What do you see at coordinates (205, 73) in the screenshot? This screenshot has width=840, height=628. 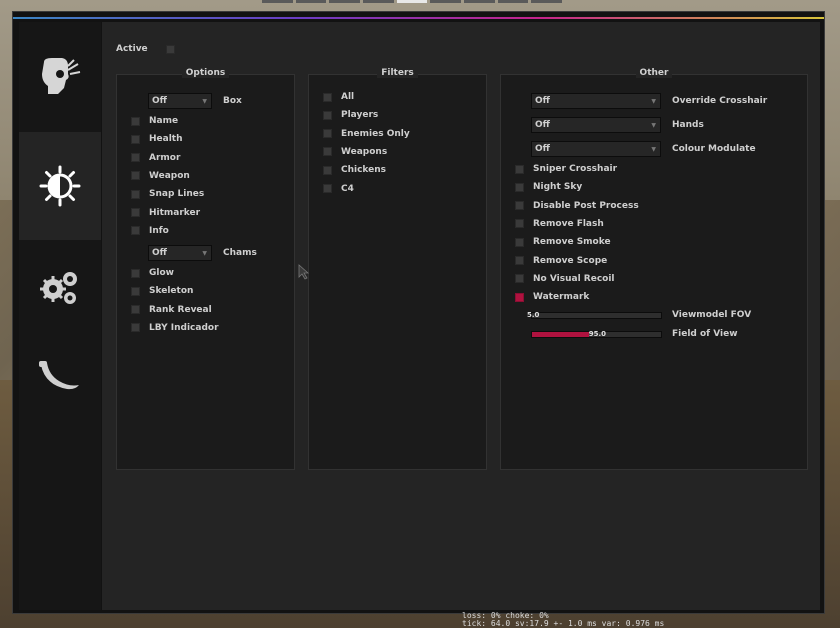 I see `options-title: Options` at bounding box center [205, 73].